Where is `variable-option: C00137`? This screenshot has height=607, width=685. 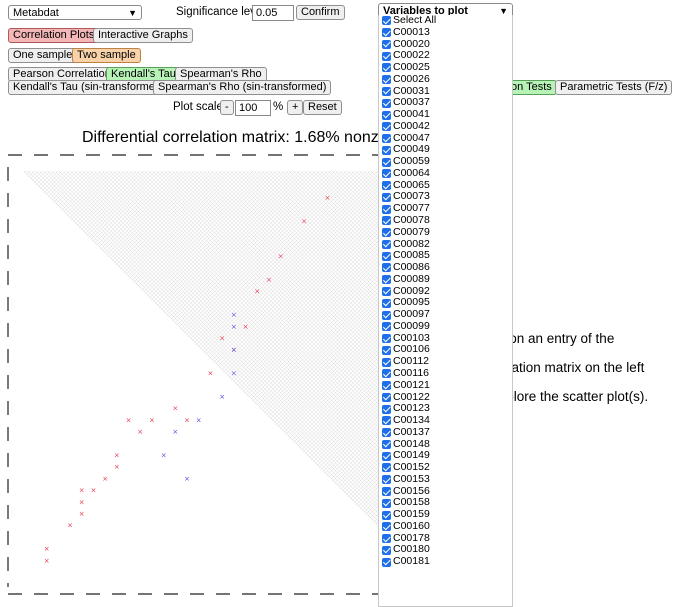 variable-option: C00137 is located at coordinates (445, 432).